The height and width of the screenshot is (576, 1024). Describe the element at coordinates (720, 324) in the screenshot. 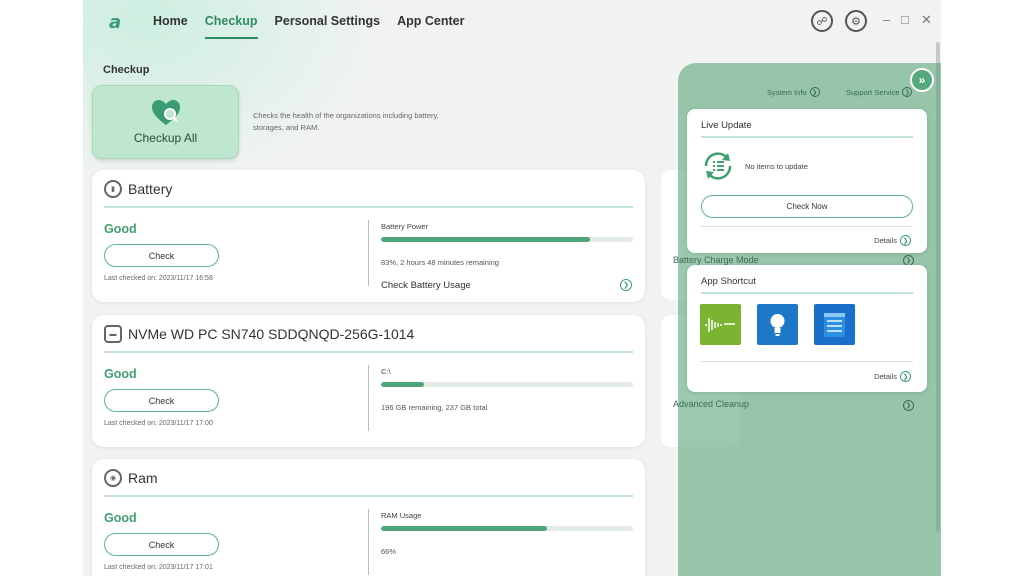

I see `audio-app-icon` at that location.